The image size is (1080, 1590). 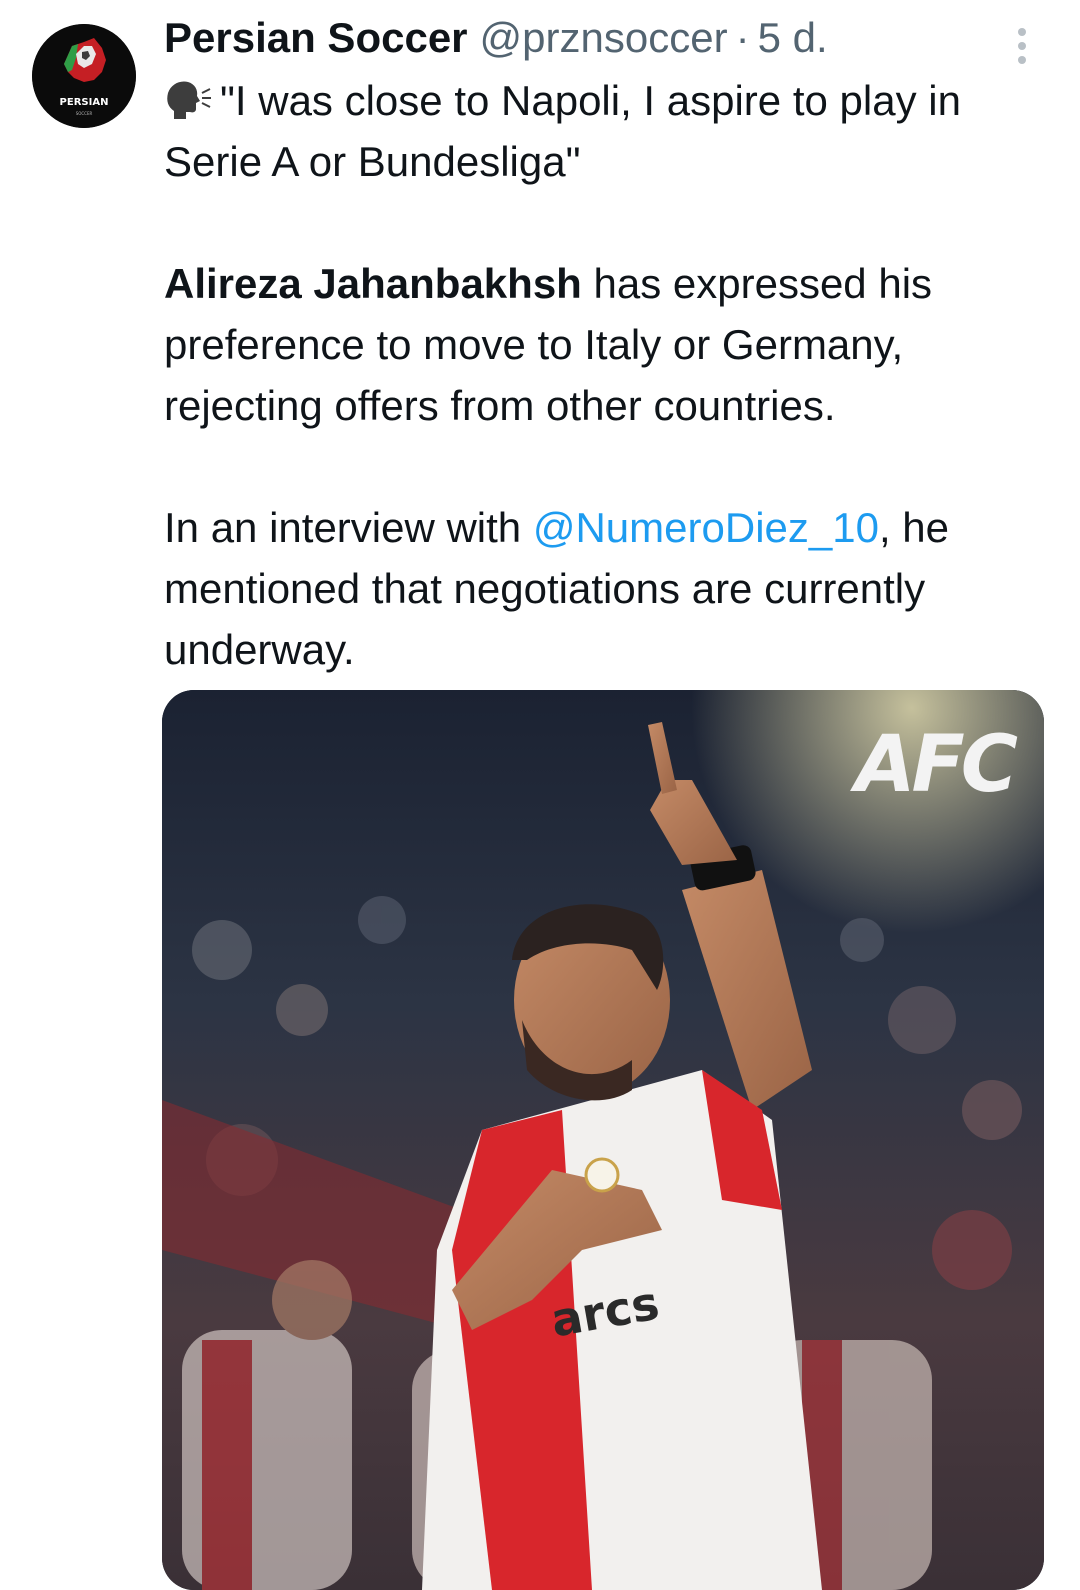 What do you see at coordinates (604, 38) in the screenshot?
I see `user-handle: @prznsoccer` at bounding box center [604, 38].